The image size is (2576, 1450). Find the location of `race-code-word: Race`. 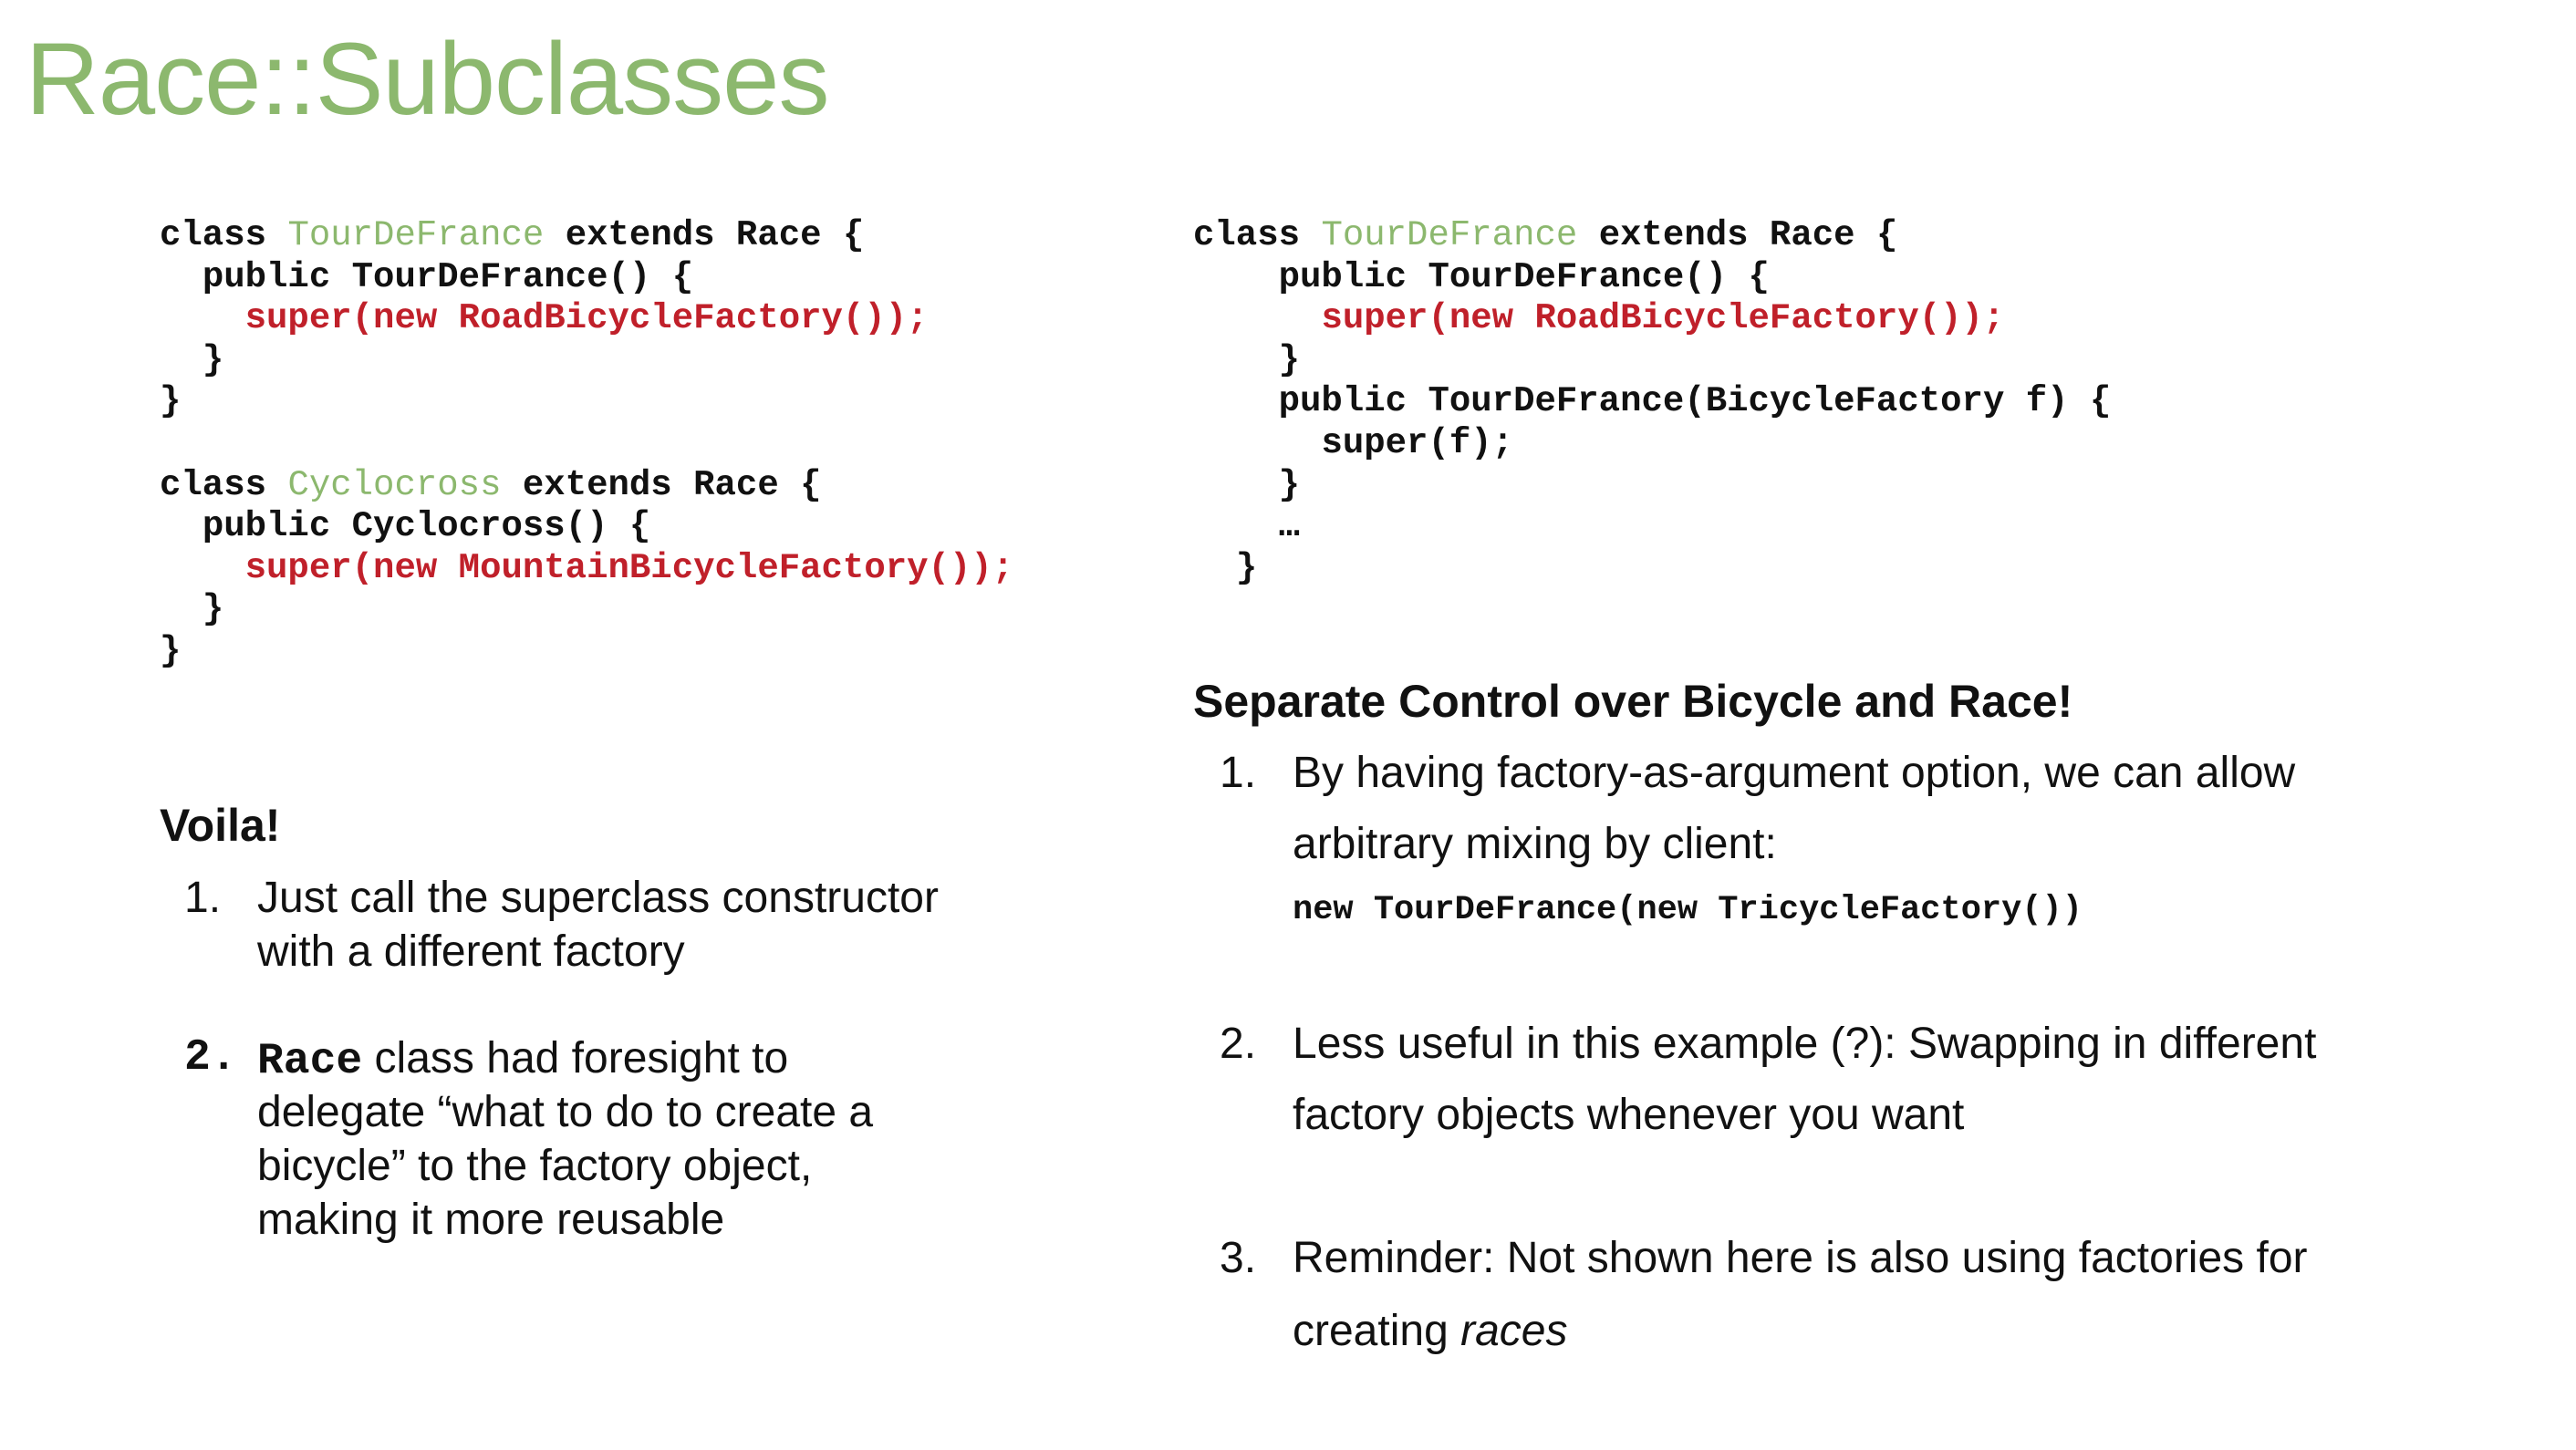

race-code-word: Race is located at coordinates (310, 1061).